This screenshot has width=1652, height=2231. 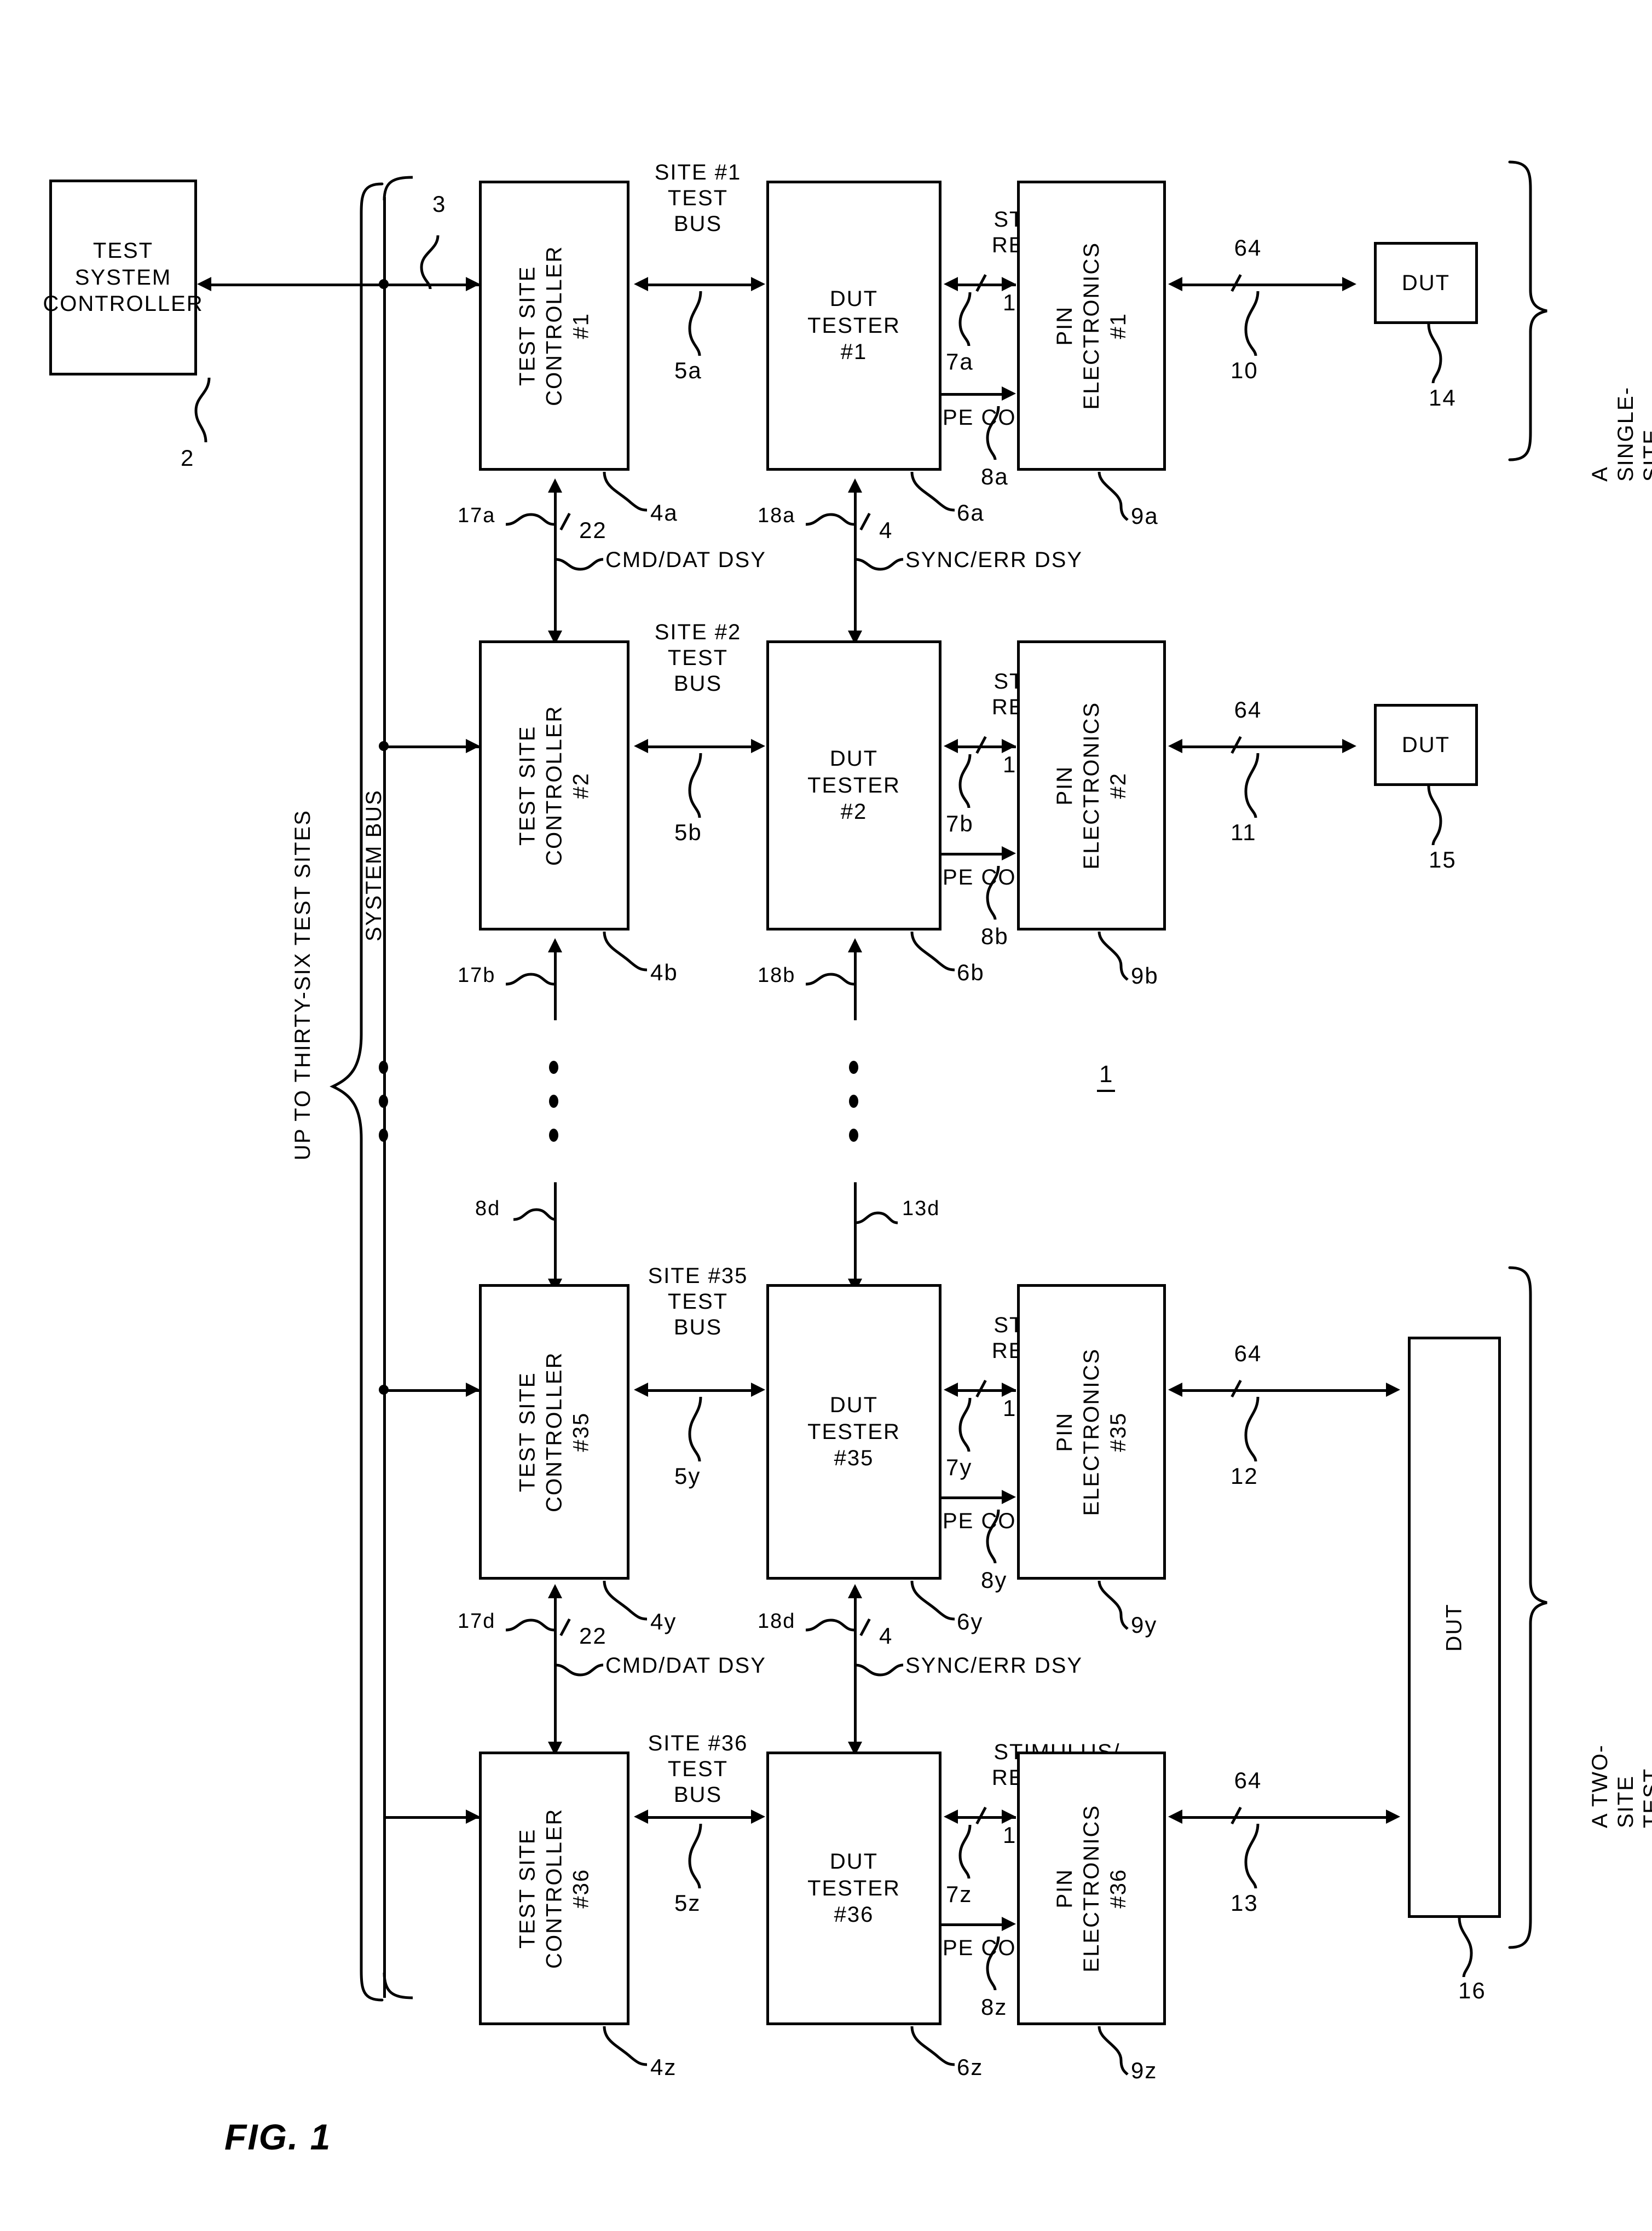 What do you see at coordinates (934, 2047) in the screenshot?
I see `leader-ref-6z` at bounding box center [934, 2047].